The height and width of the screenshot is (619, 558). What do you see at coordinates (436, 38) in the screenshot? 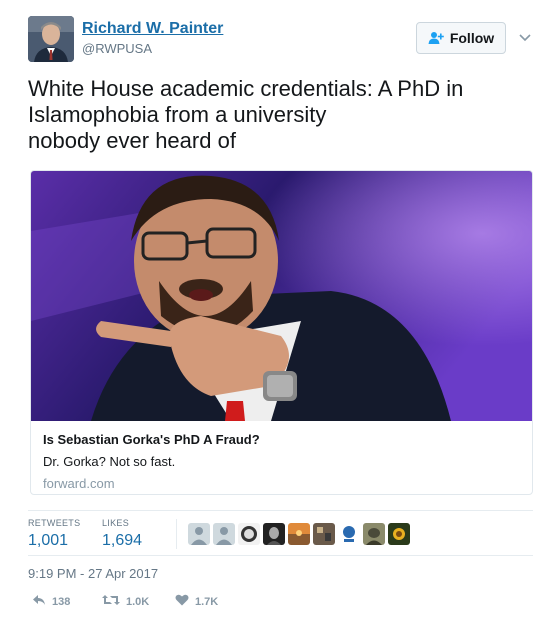
I see `add-user-icon` at bounding box center [436, 38].